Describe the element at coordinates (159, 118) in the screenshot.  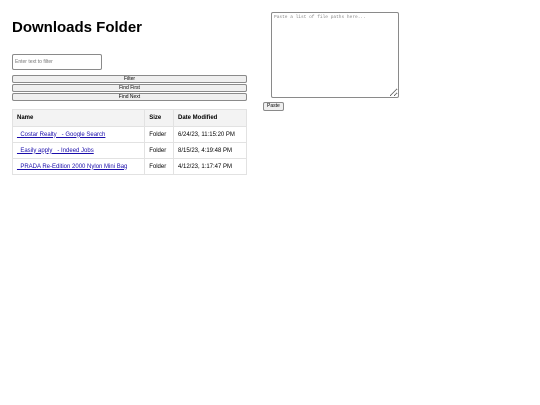
I see `column-header-size: Size` at that location.